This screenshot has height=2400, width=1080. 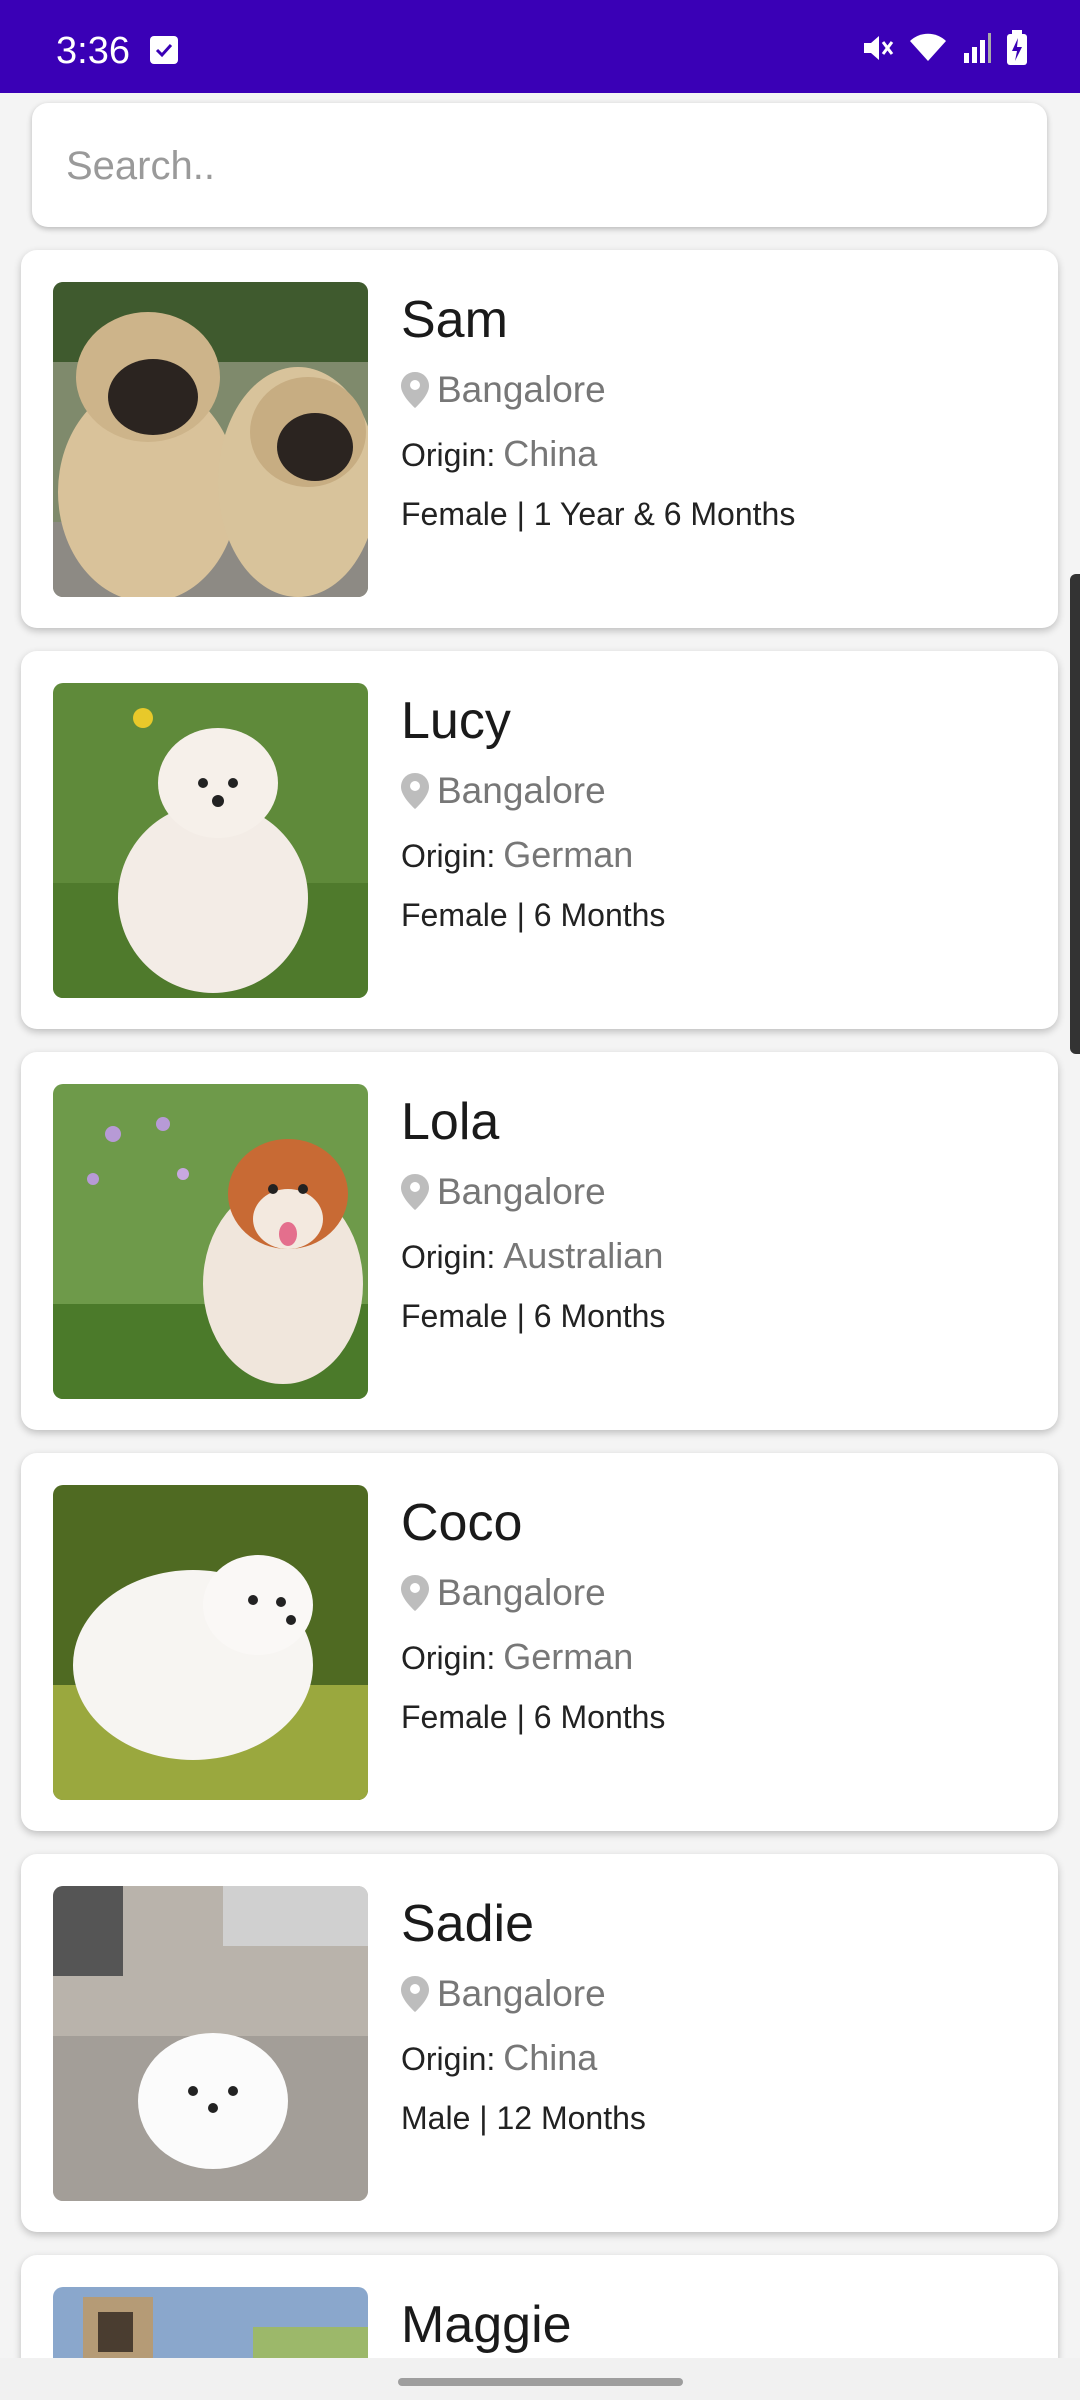 I want to click on navigation-bar, so click(x=540, y=2379).